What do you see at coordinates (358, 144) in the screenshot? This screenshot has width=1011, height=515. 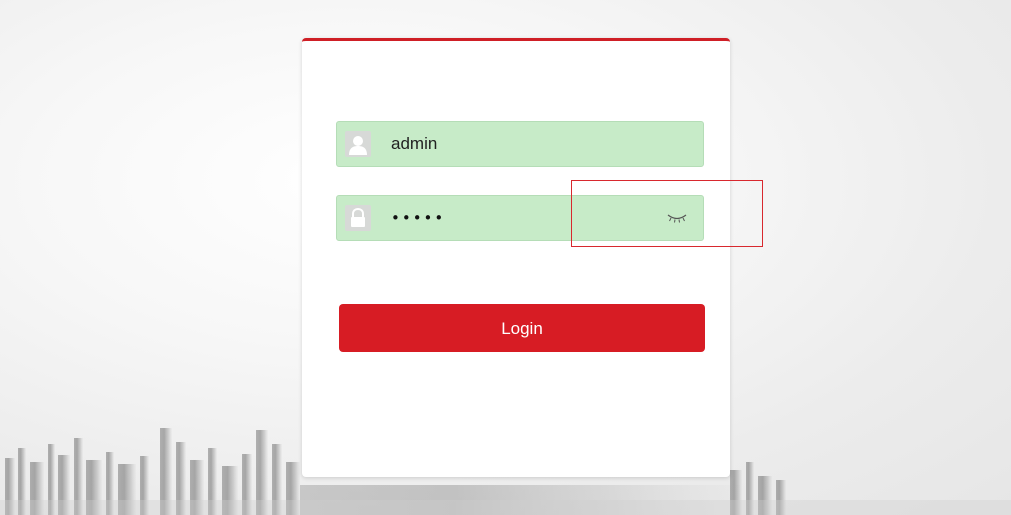 I see `user-icon` at bounding box center [358, 144].